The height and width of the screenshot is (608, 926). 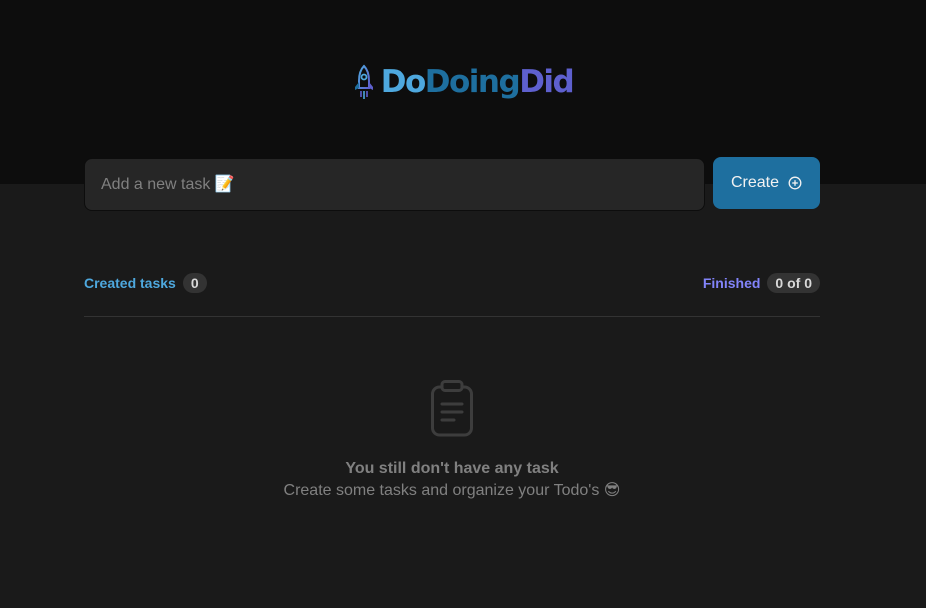 What do you see at coordinates (547, 82) in the screenshot?
I see `logo-part-did: Did` at bounding box center [547, 82].